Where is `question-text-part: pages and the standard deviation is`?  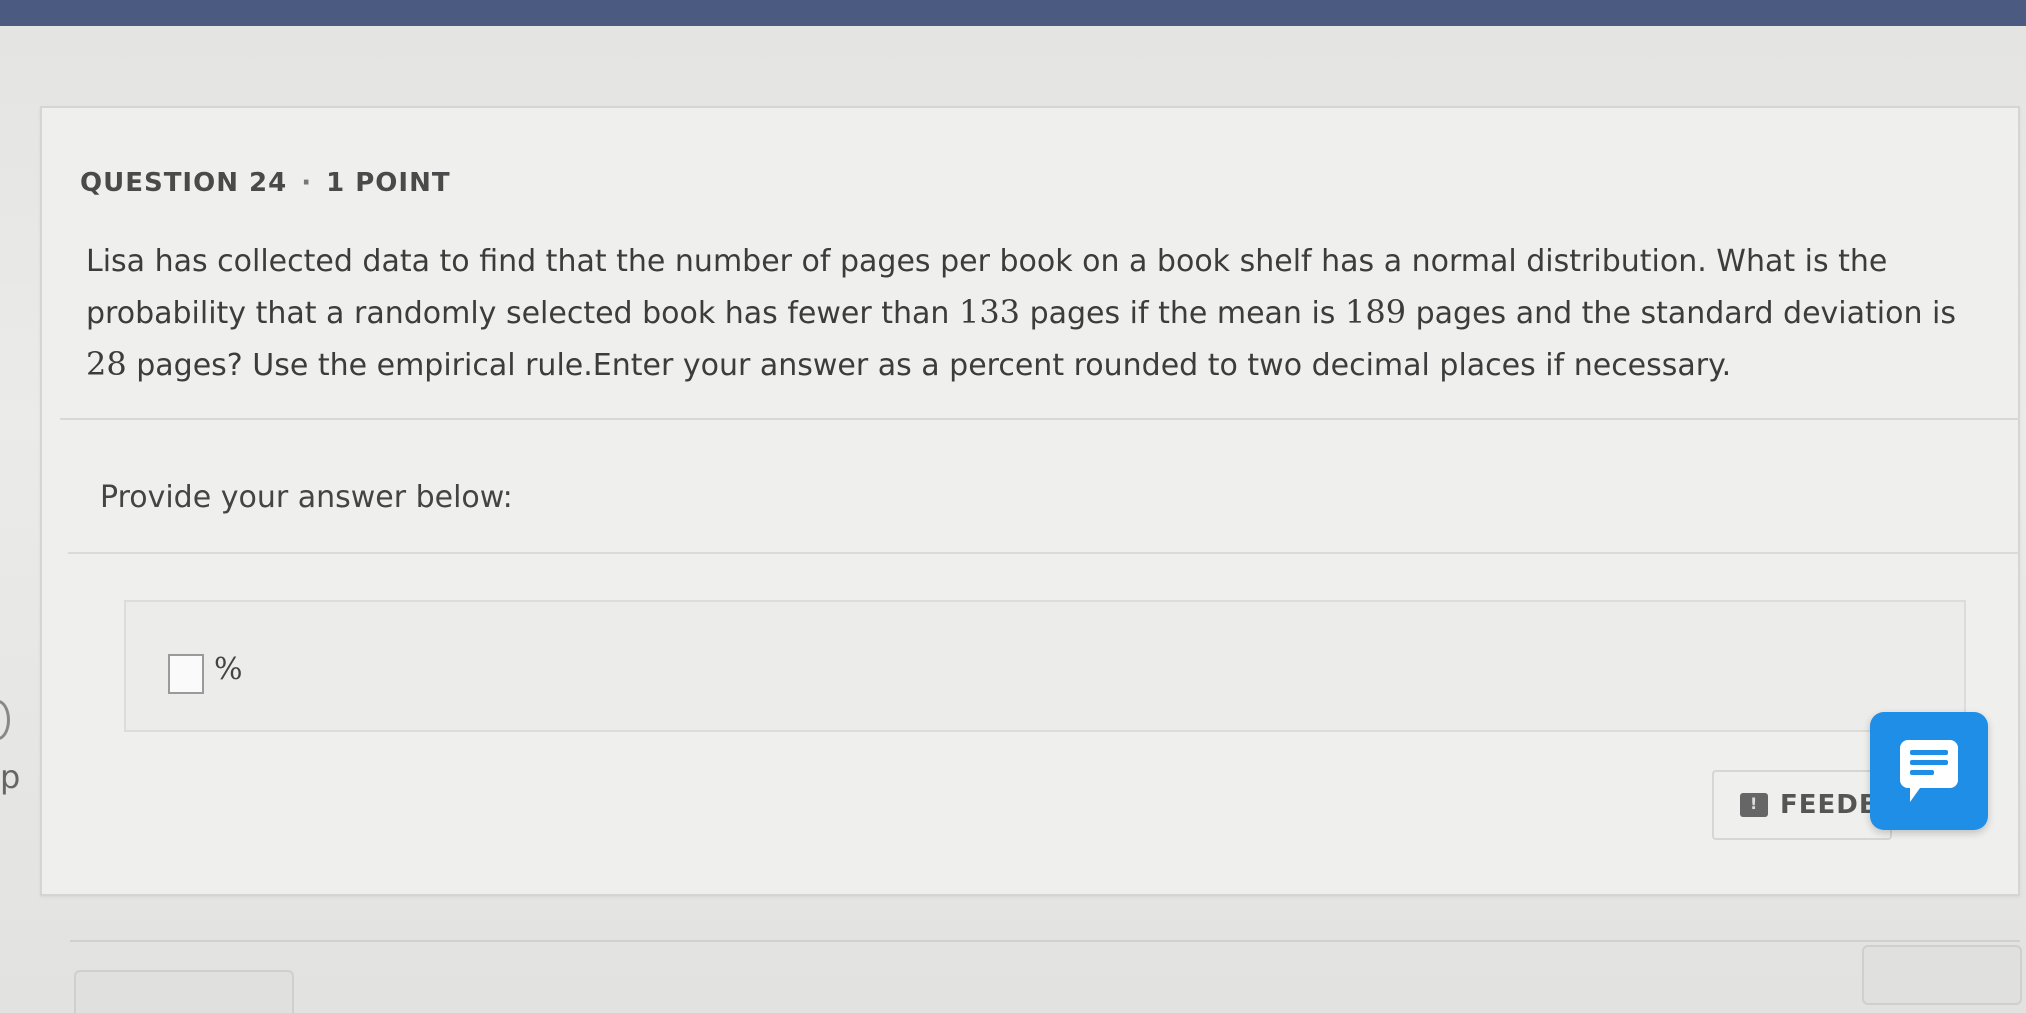
question-text-part: pages and the standard deviation is is located at coordinates (1681, 313).